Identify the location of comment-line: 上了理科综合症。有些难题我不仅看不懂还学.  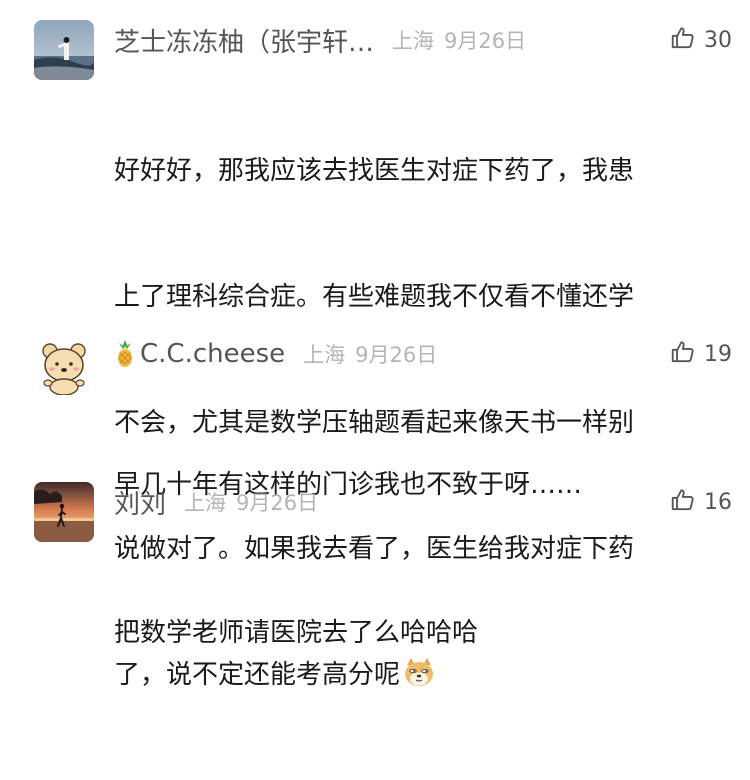
(374, 297).